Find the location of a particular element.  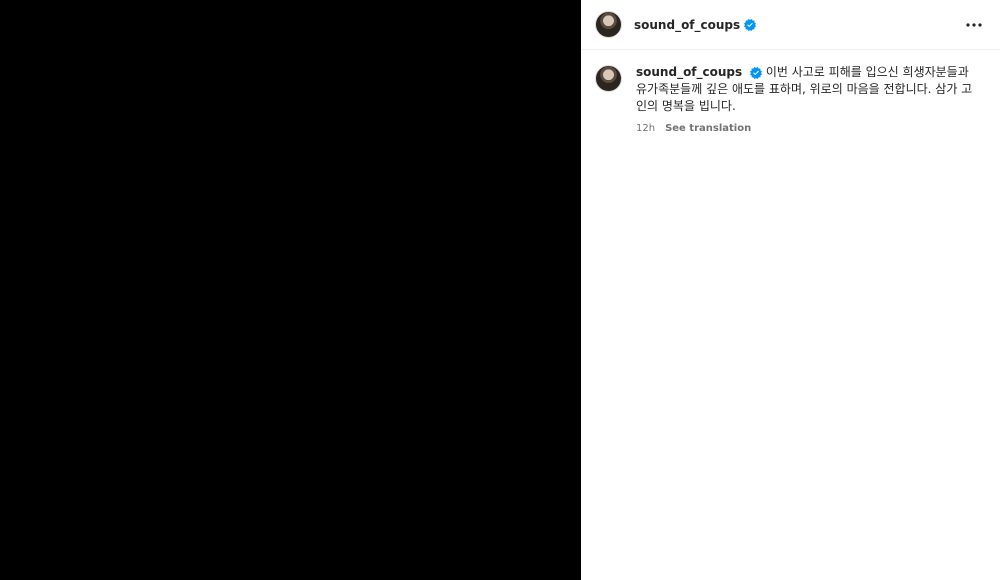

caption-avatar is located at coordinates (608, 78).